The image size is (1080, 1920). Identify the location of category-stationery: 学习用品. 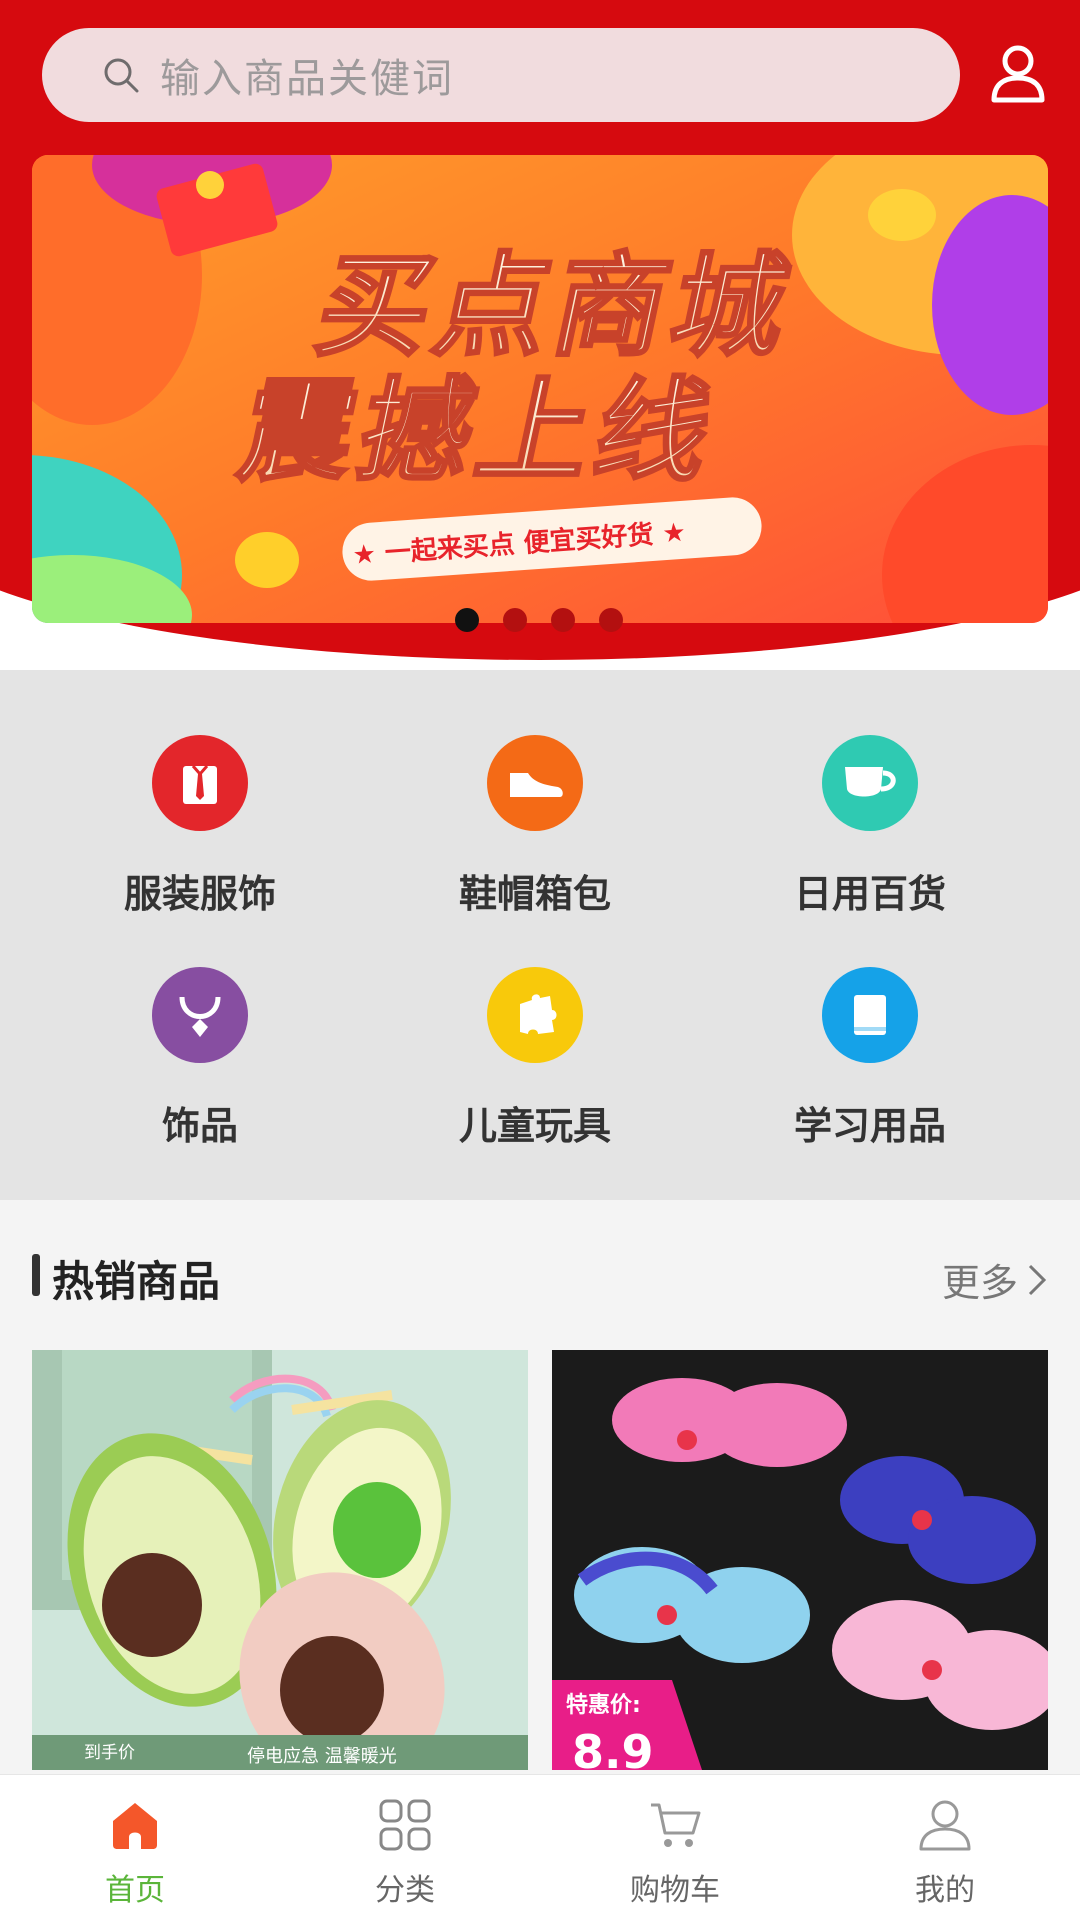
(870, 1058).